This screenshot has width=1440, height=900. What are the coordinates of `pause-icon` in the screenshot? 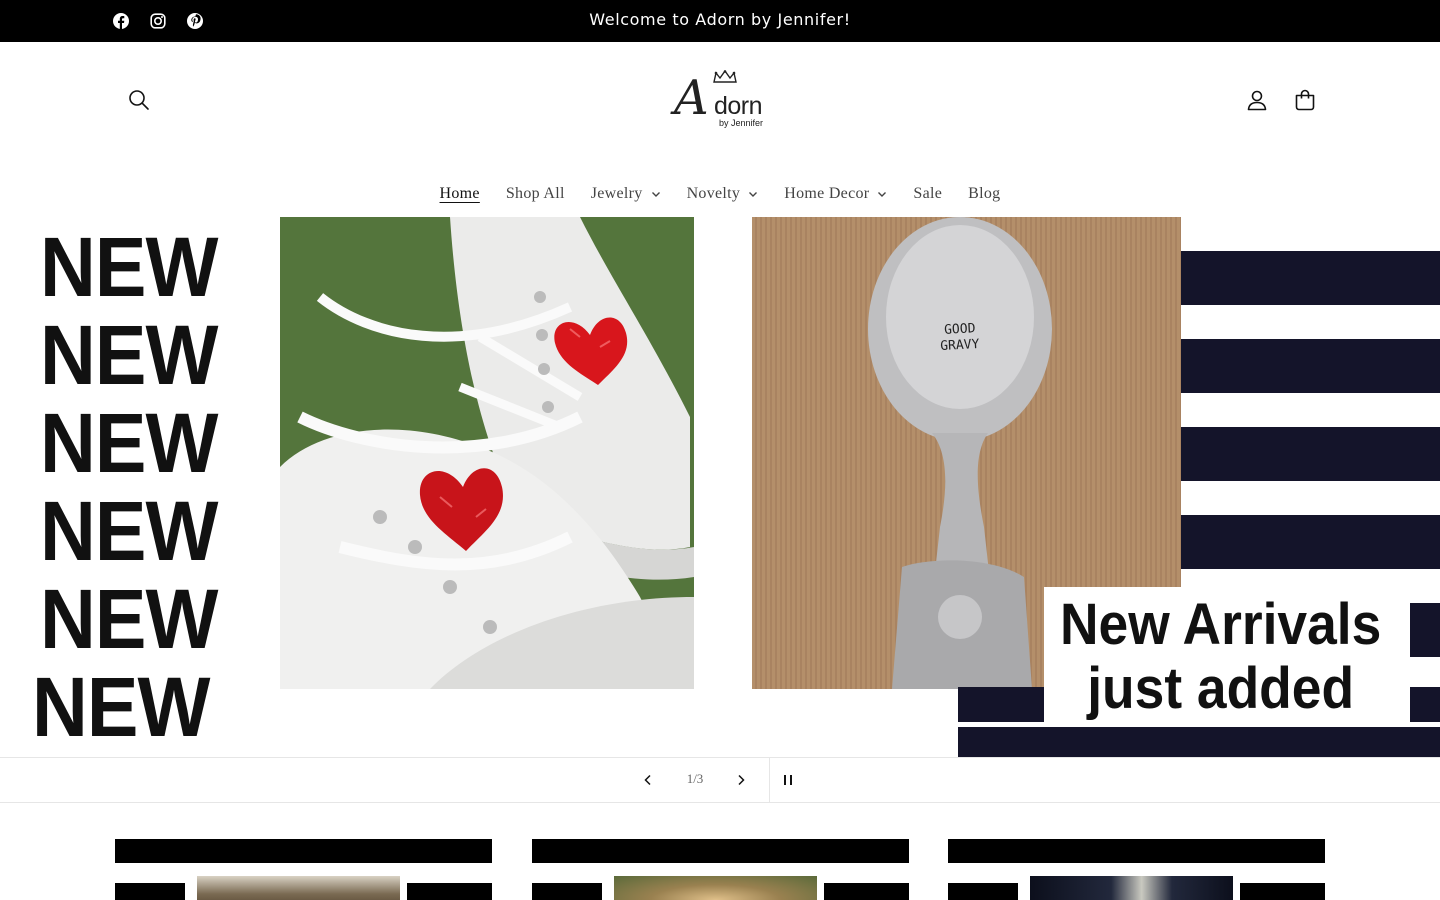 It's located at (788, 780).